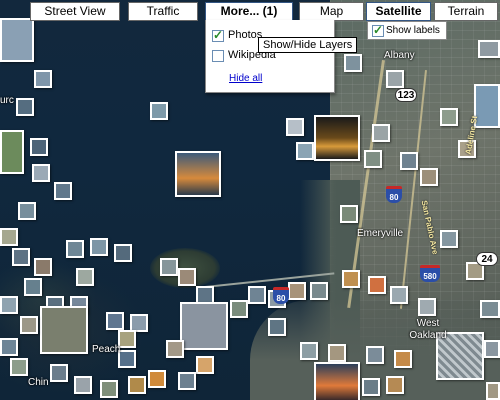 The width and height of the screenshot is (500, 400). I want to click on satellite-button: Satellite, so click(398, 11).